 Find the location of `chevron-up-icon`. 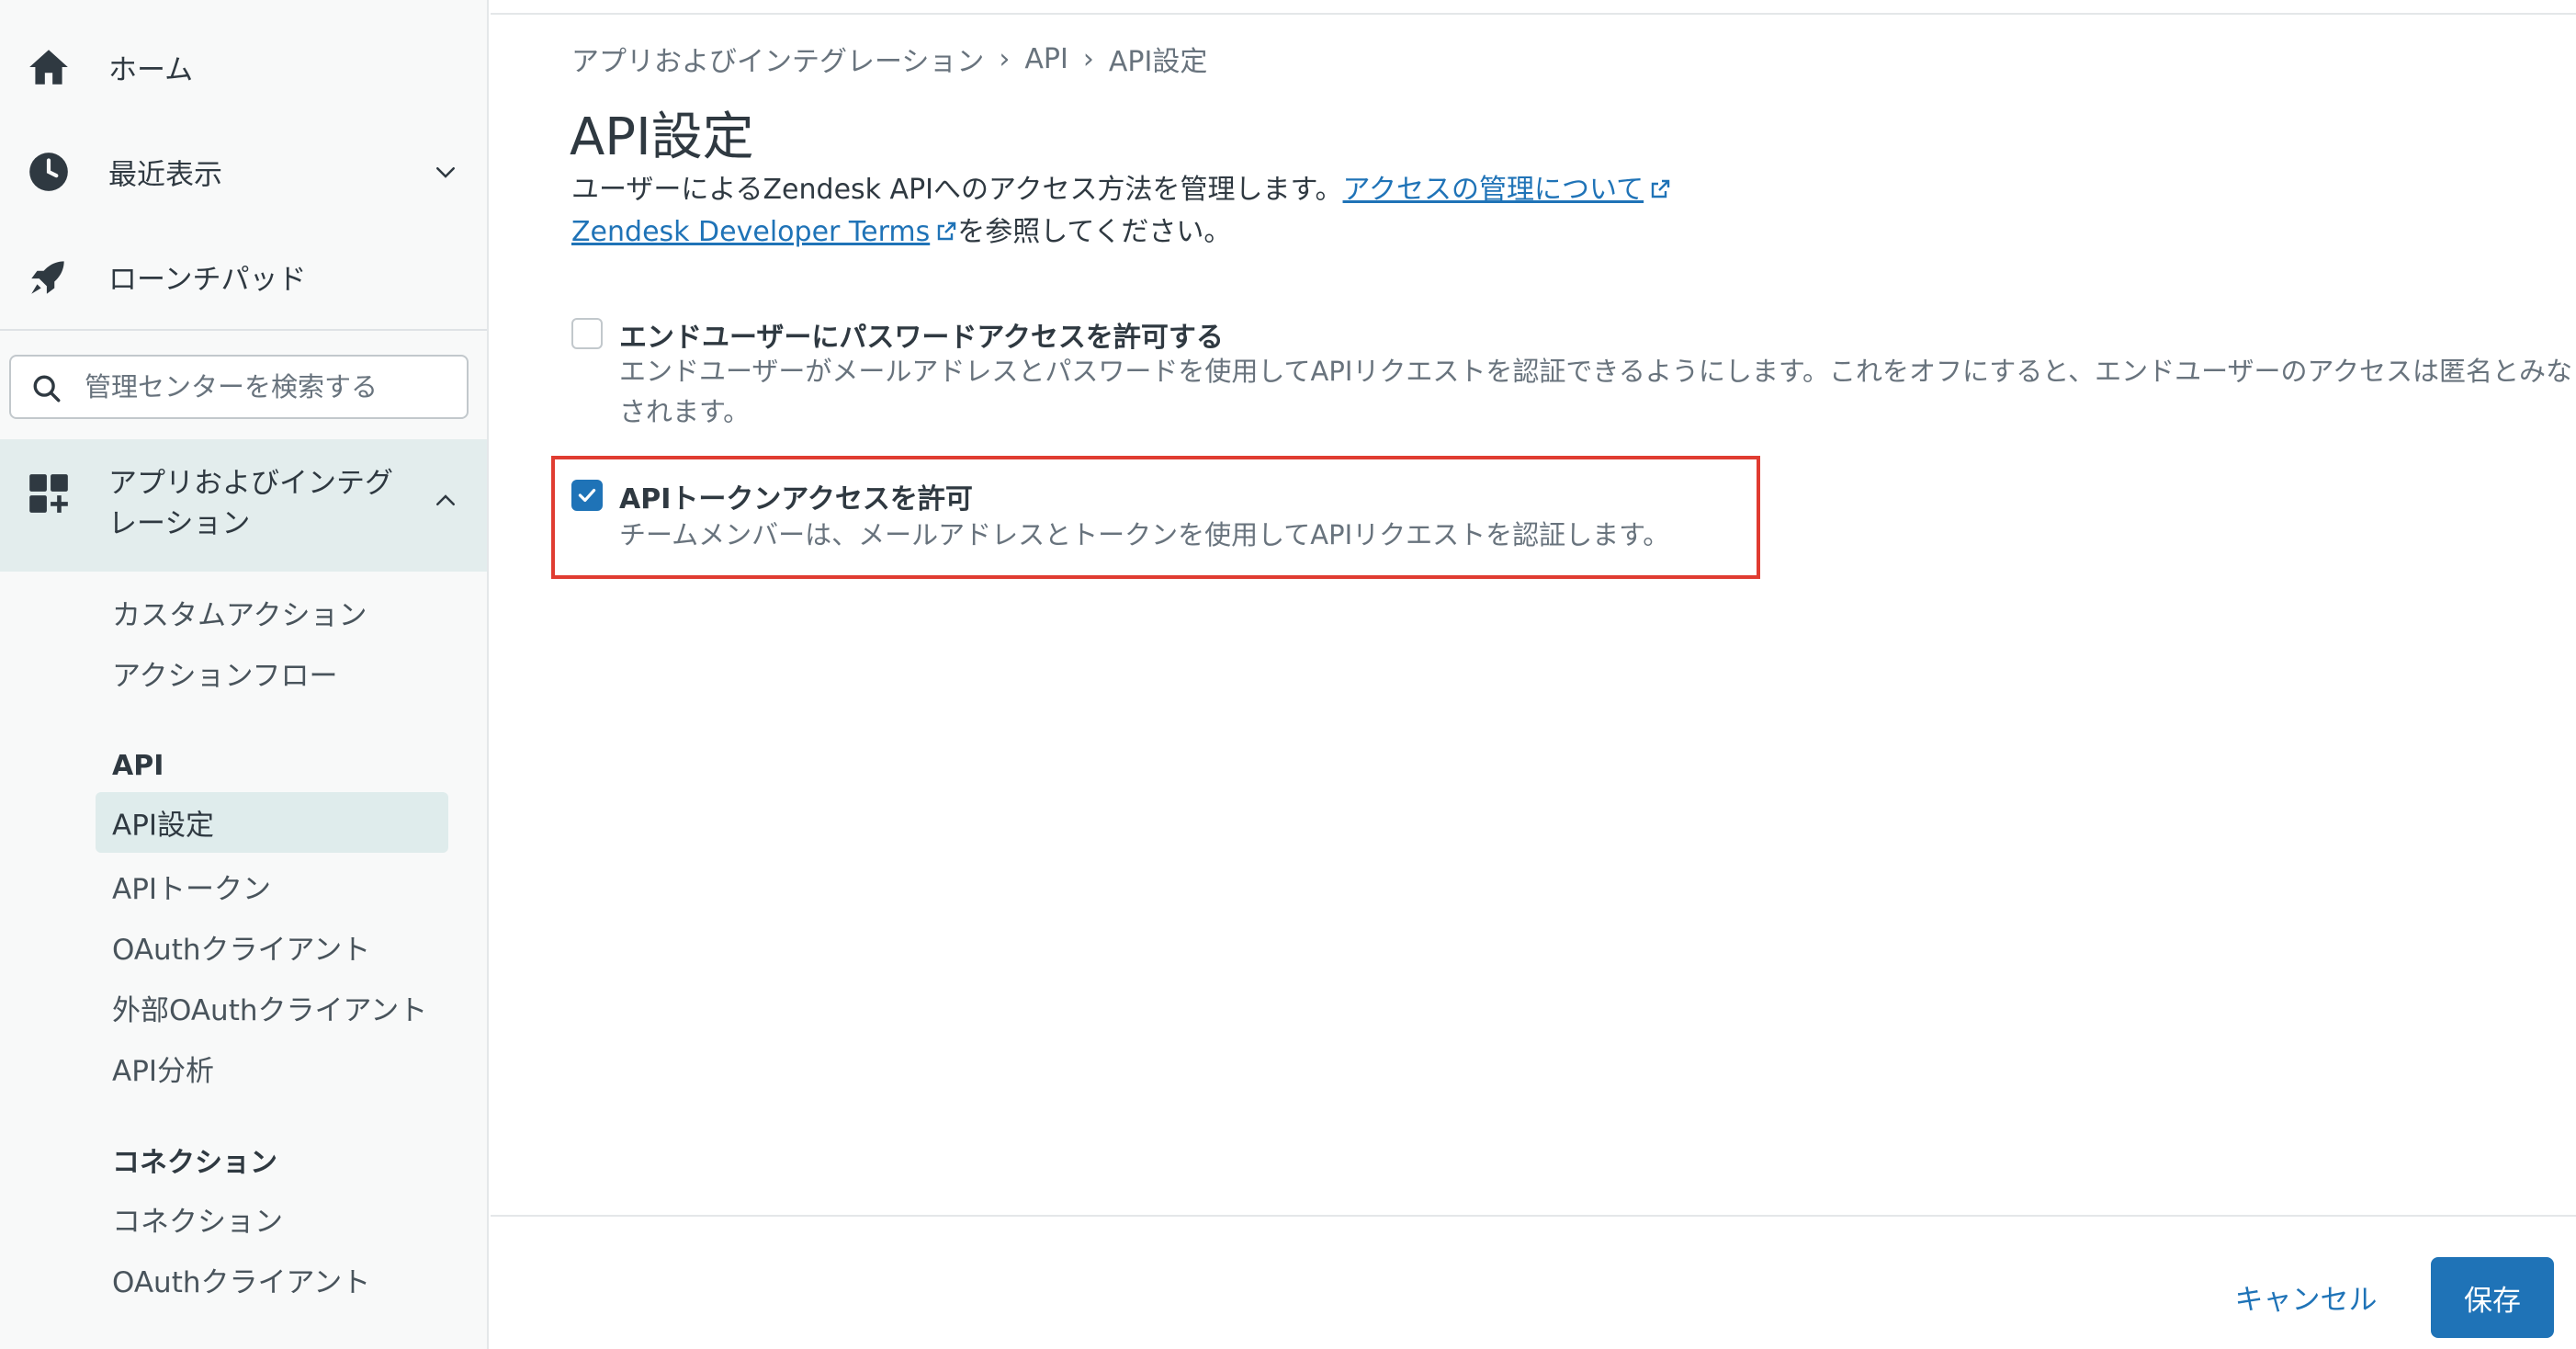

chevron-up-icon is located at coordinates (445, 499).